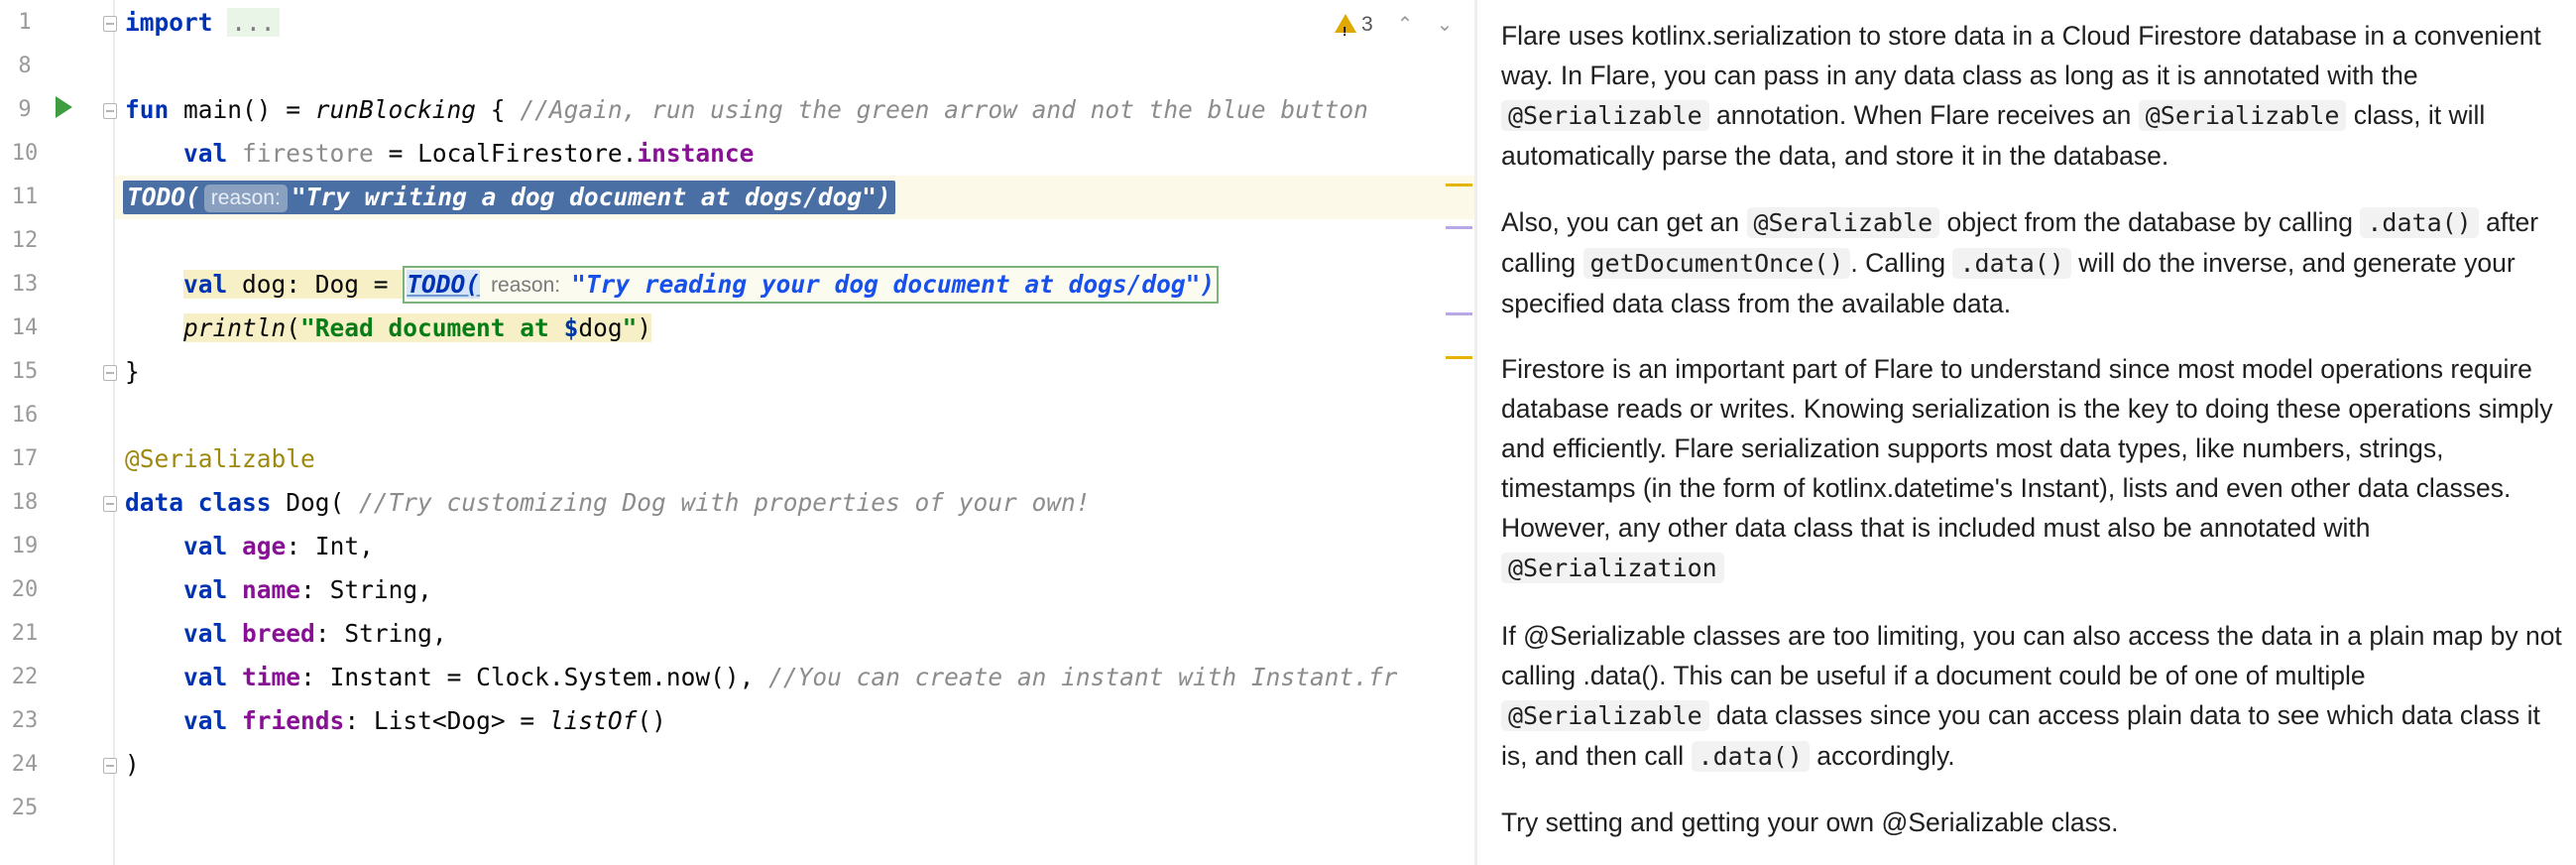 The width and height of the screenshot is (2576, 865). I want to click on code-line-15: }, so click(800, 372).